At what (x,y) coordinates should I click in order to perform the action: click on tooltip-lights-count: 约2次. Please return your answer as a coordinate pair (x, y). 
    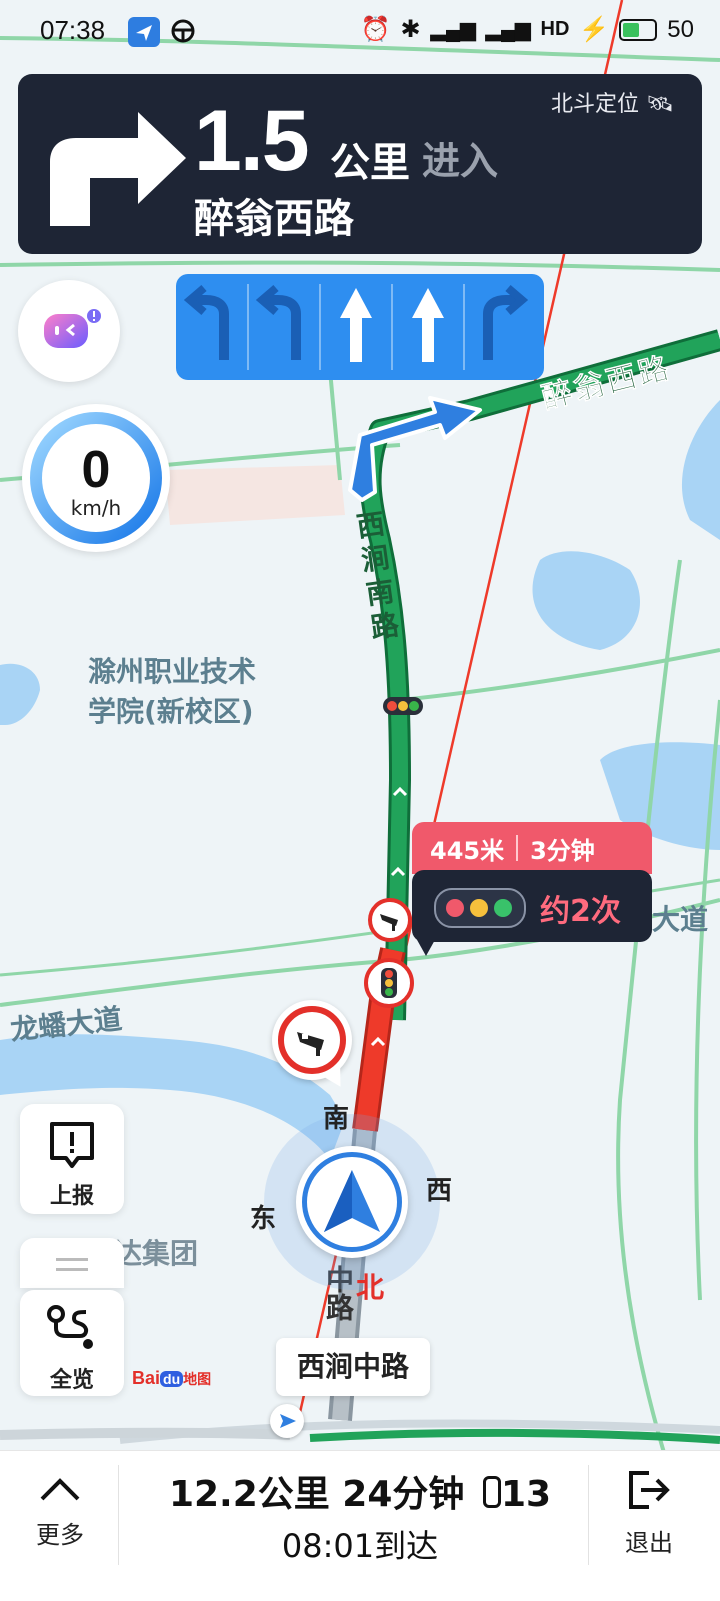
    Looking at the image, I should click on (580, 911).